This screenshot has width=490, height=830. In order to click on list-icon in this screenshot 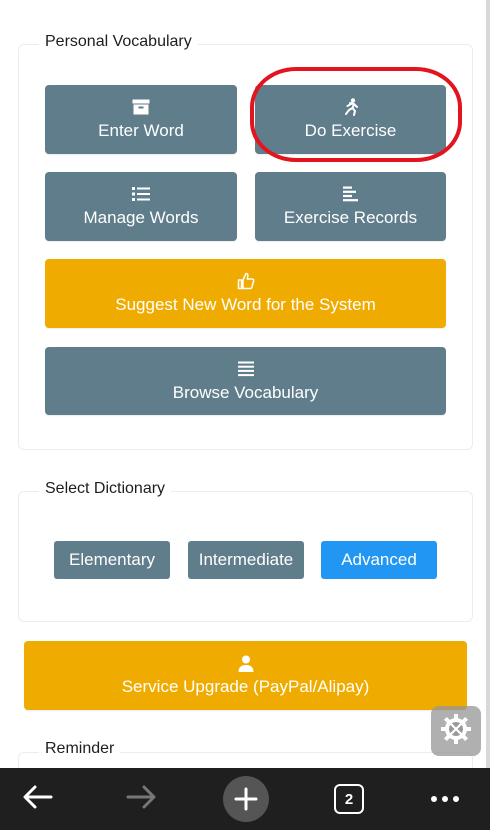, I will do `click(141, 194)`.